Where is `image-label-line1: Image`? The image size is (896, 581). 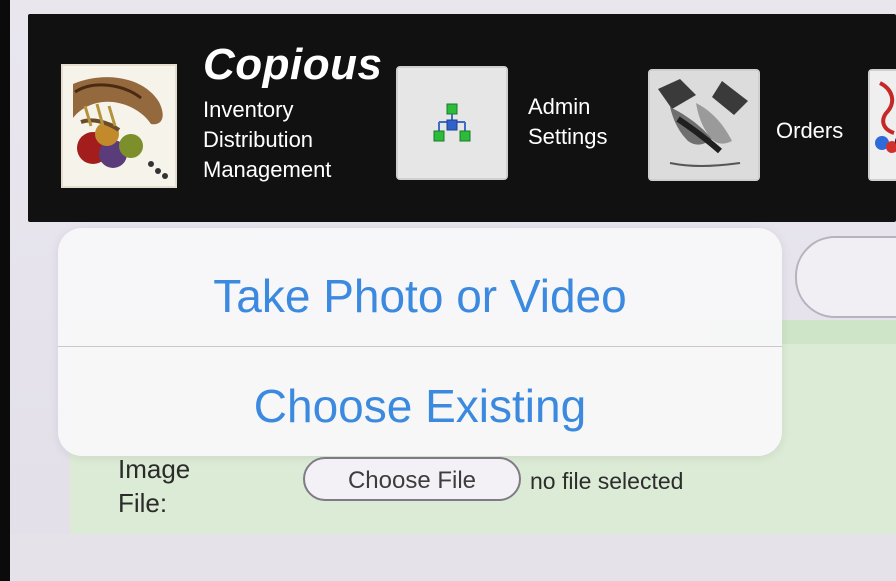
image-label-line1: Image is located at coordinates (154, 469).